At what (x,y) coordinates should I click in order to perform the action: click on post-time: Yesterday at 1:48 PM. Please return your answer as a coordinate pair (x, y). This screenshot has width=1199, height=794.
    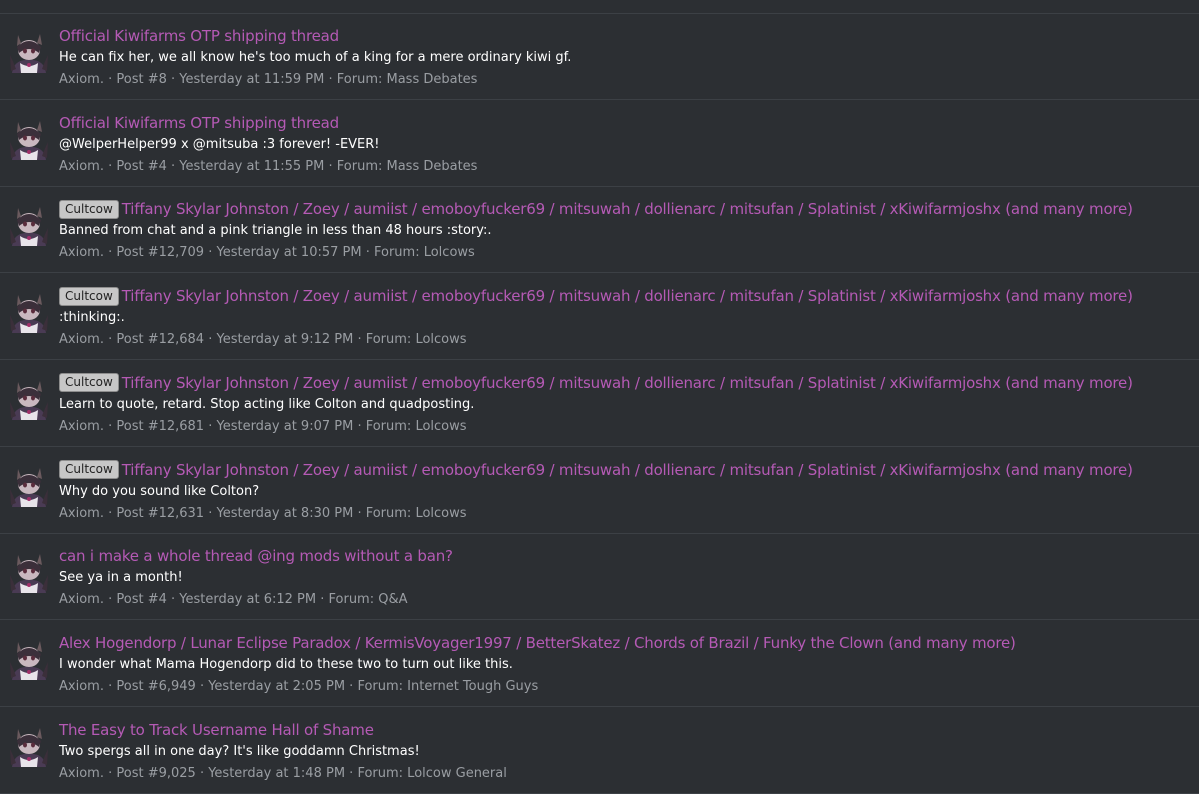
    Looking at the image, I should click on (277, 773).